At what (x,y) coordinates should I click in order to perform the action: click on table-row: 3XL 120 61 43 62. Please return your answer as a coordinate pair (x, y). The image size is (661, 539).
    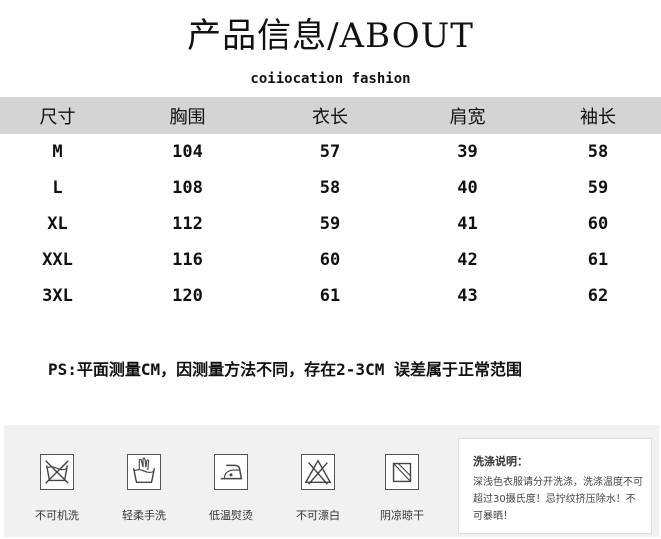
    Looking at the image, I should click on (330, 296).